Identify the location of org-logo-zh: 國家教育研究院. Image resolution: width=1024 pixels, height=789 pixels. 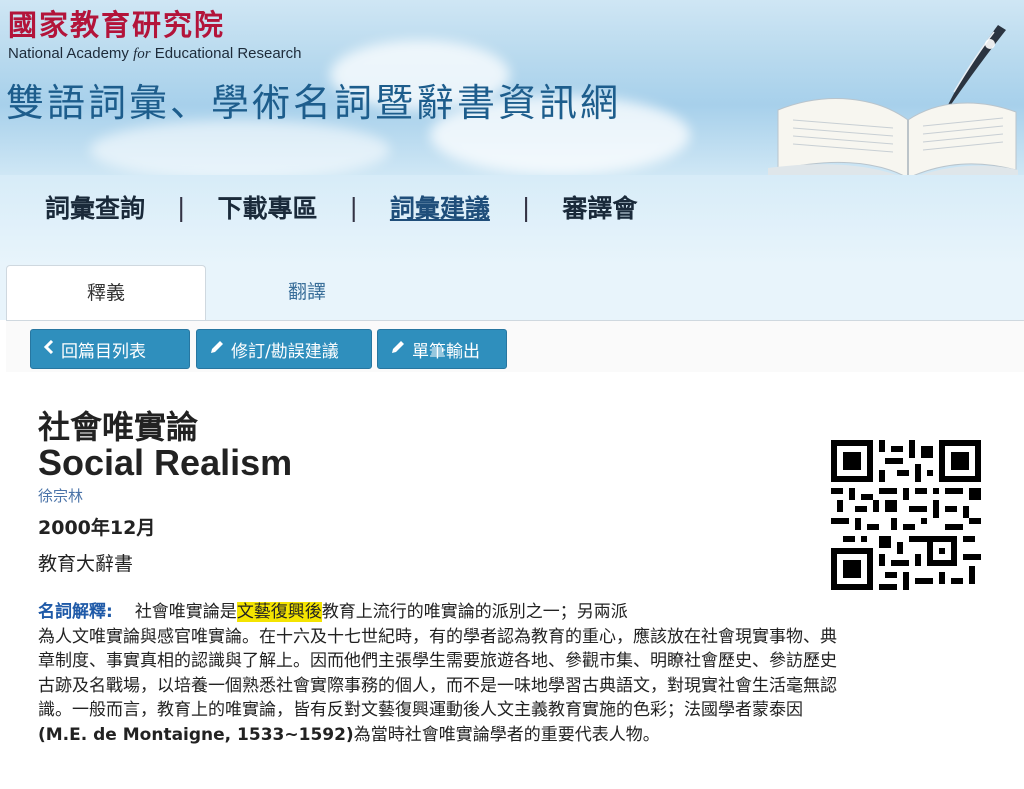
(116, 23).